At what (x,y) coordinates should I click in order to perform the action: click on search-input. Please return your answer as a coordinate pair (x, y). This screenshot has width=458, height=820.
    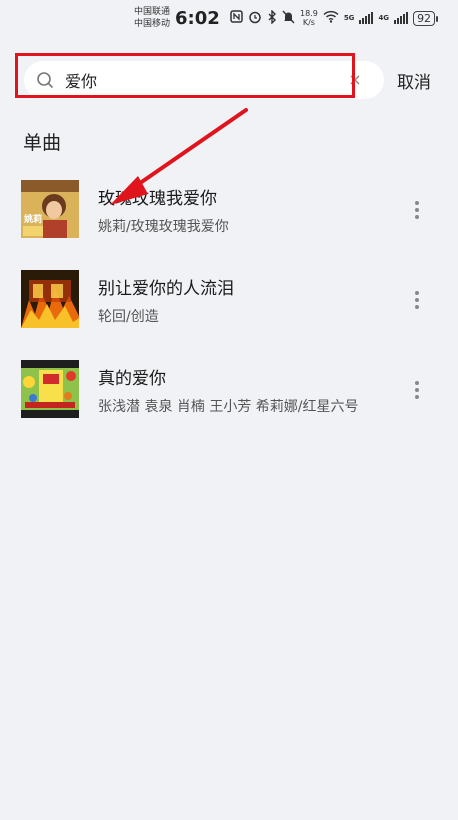
    Looking at the image, I should click on (210, 80).